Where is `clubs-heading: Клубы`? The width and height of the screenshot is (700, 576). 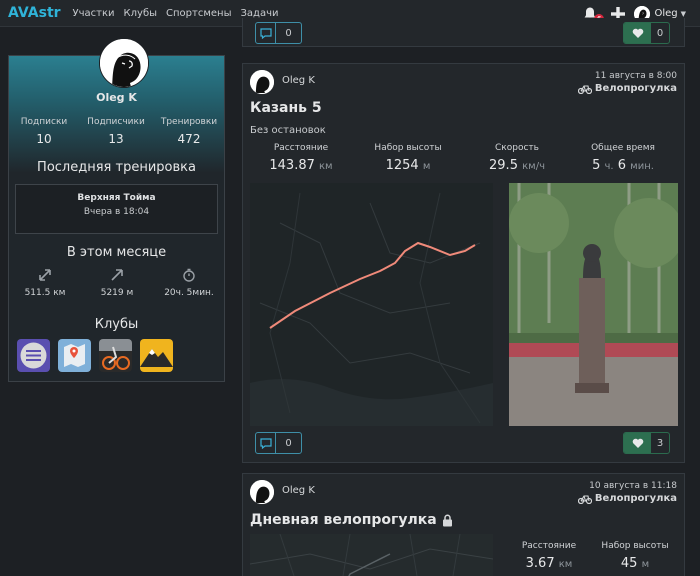 clubs-heading: Клубы is located at coordinates (116, 324).